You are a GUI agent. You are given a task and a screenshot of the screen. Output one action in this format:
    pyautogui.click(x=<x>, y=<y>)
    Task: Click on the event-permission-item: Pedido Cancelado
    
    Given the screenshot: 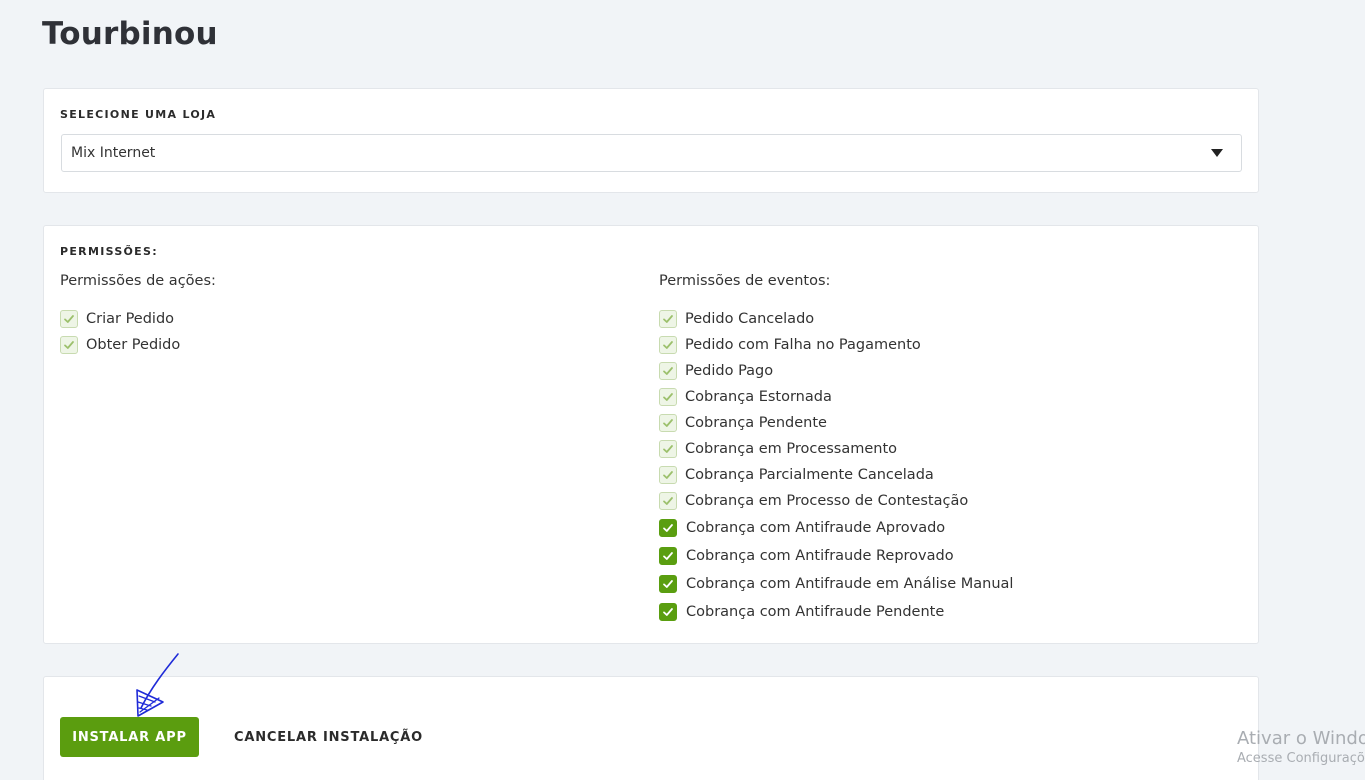 What is the action you would take?
    pyautogui.click(x=836, y=319)
    